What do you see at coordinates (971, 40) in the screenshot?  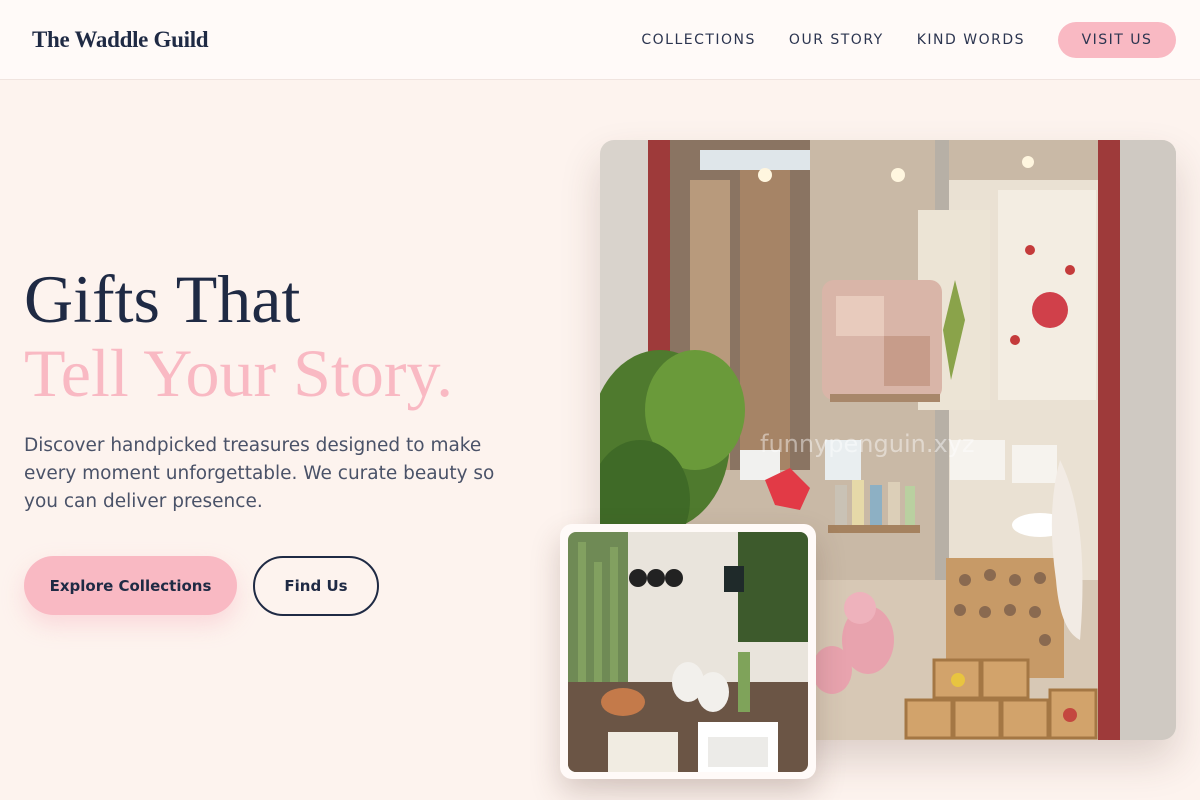 I see `nav-link-kind-words: KIND WORDS` at bounding box center [971, 40].